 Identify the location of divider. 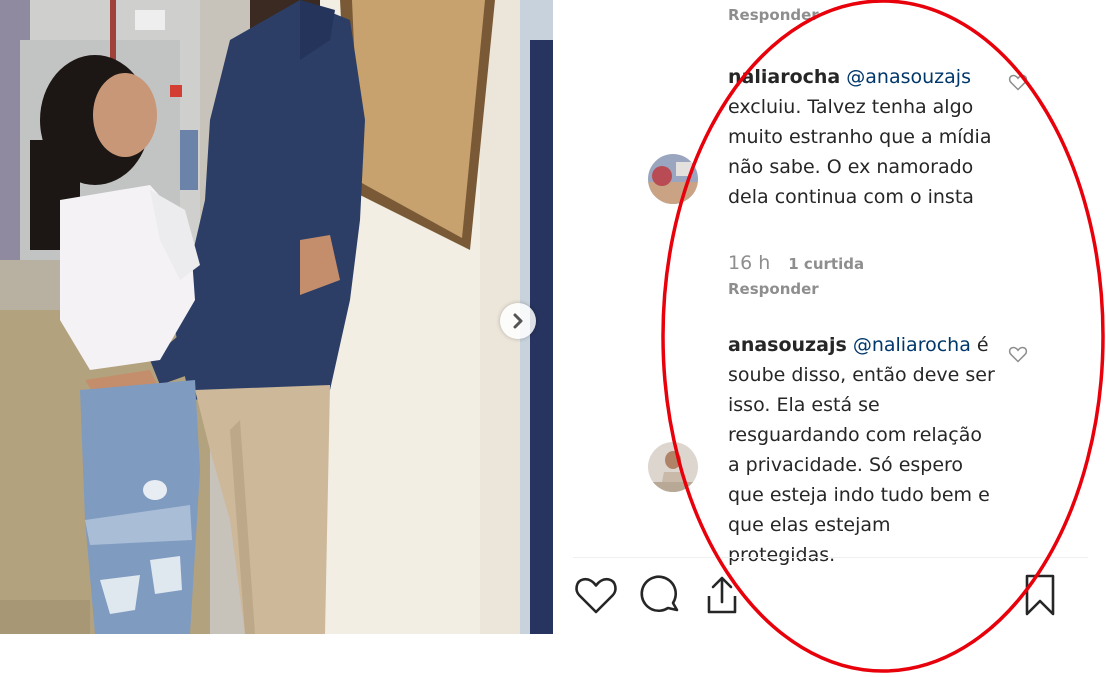
(830, 557).